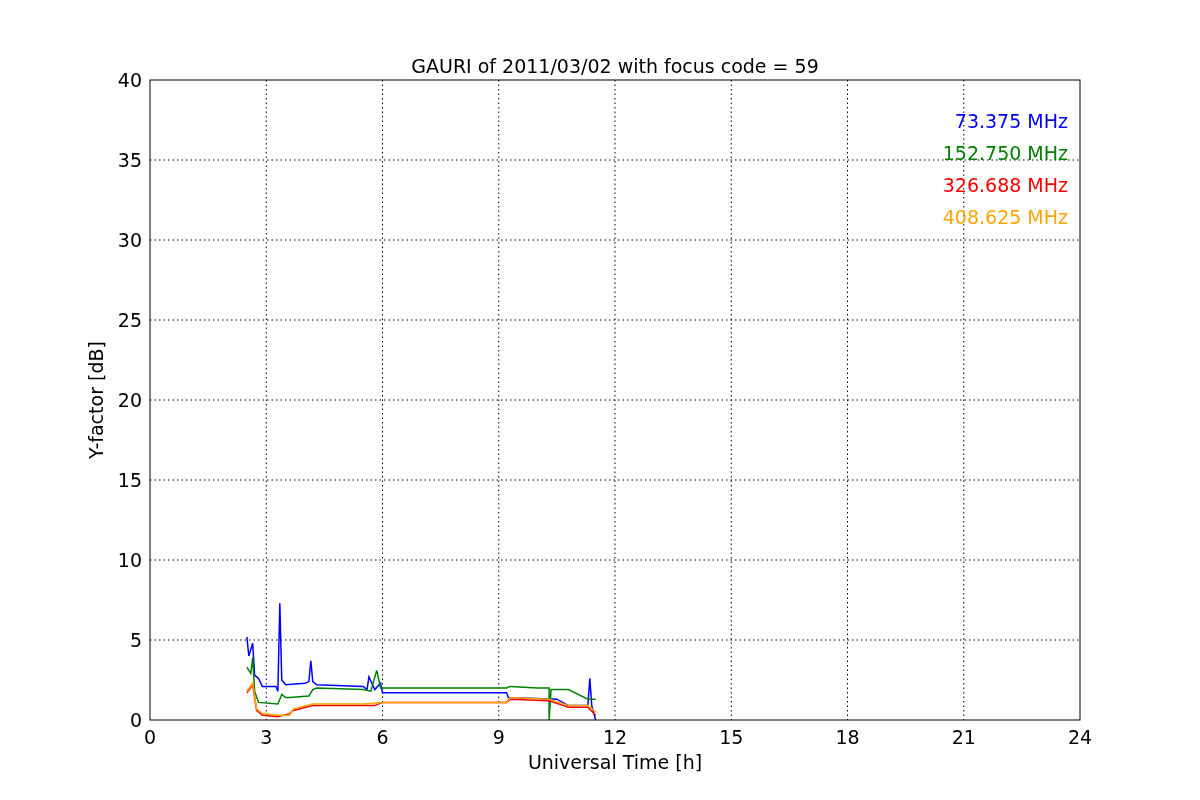 This screenshot has width=1200, height=800. What do you see at coordinates (615, 762) in the screenshot?
I see `x-axis-label: Universal Time [h]` at bounding box center [615, 762].